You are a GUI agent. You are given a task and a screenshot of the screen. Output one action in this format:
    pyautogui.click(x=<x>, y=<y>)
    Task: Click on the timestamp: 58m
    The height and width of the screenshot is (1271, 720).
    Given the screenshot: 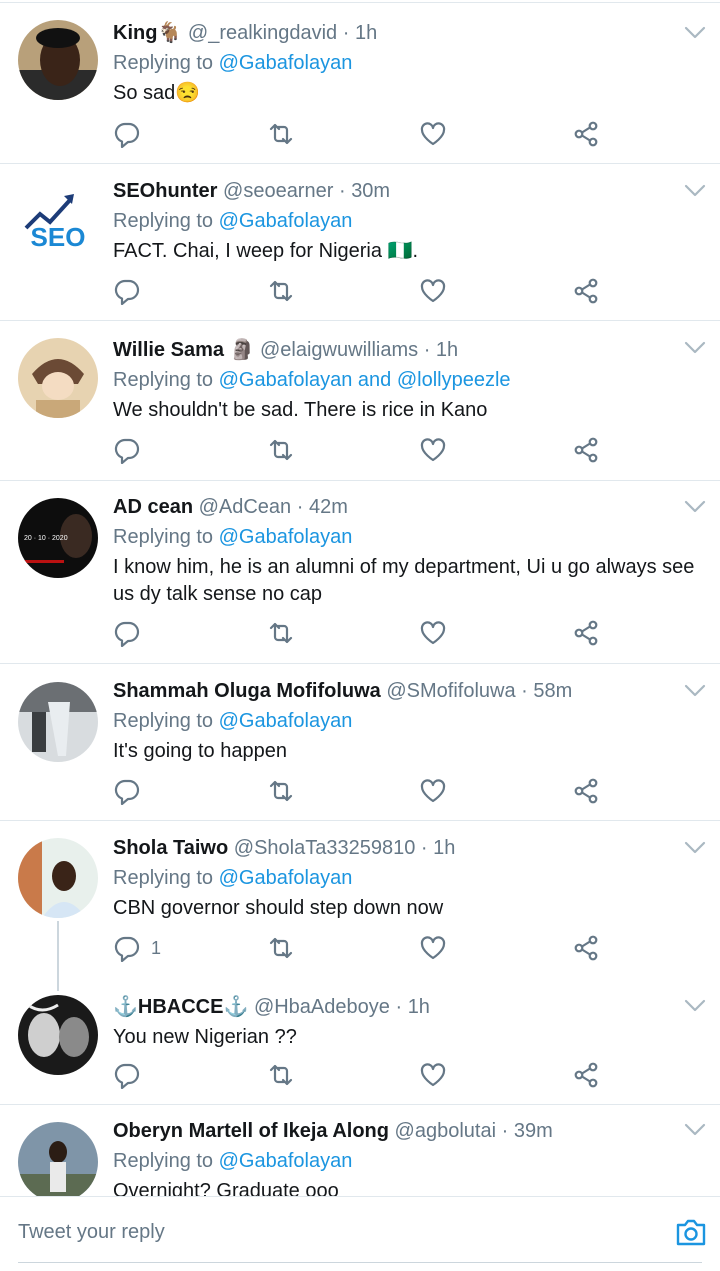 What is the action you would take?
    pyautogui.click(x=552, y=691)
    